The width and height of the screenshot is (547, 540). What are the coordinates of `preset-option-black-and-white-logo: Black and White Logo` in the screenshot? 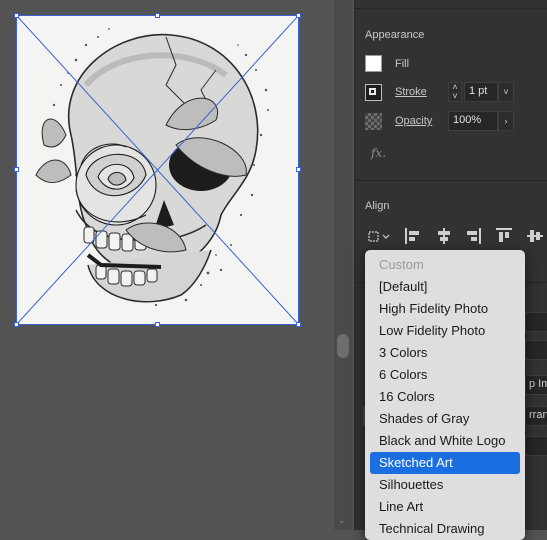 It's located at (445, 441).